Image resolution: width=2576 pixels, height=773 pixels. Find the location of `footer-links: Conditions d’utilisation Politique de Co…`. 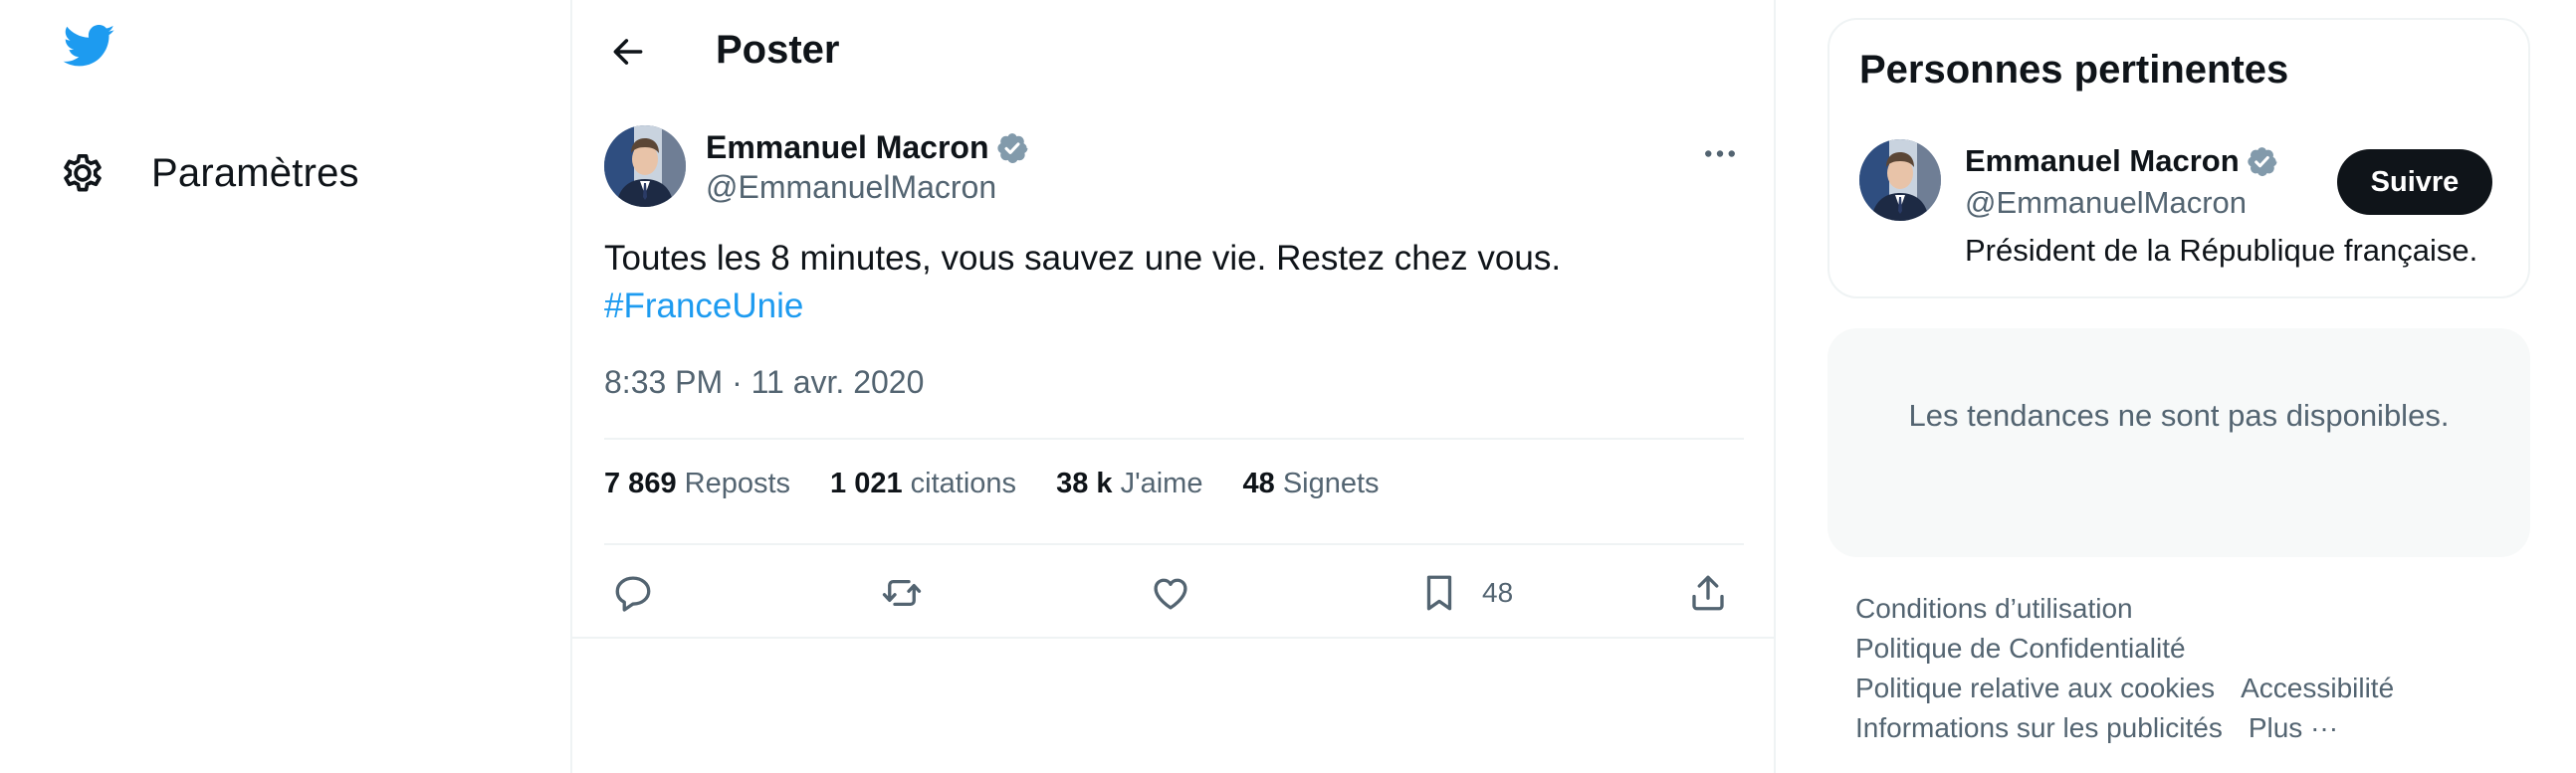

footer-links: Conditions d’utilisation Politique de Co… is located at coordinates (2193, 669).